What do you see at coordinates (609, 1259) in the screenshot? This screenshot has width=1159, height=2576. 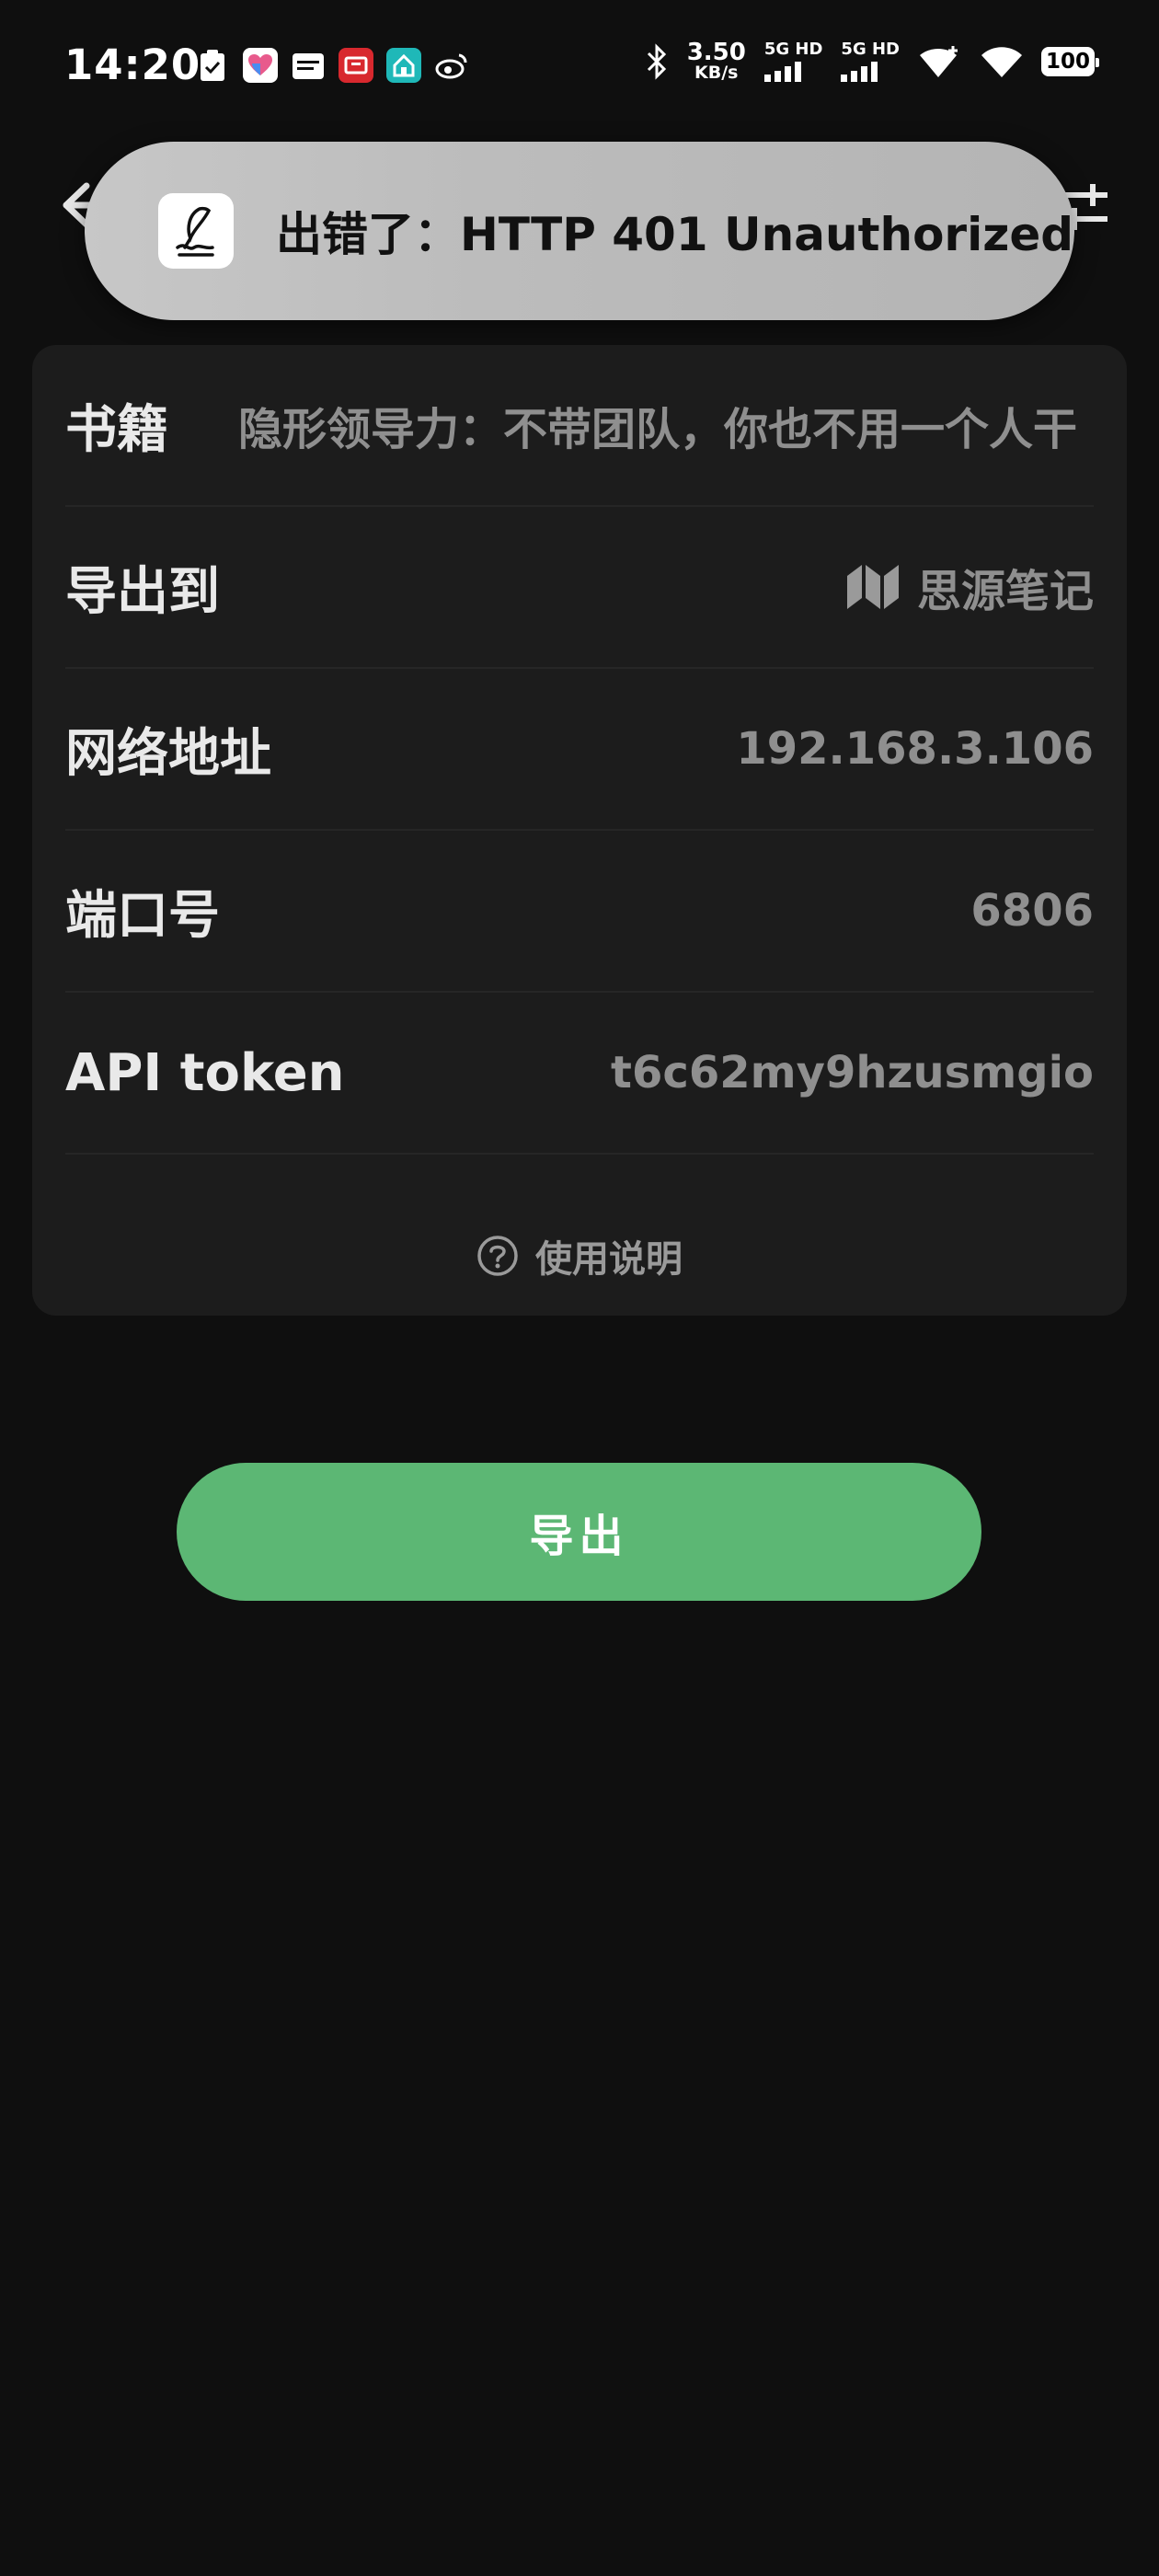 I see `help-label: 使用说明` at bounding box center [609, 1259].